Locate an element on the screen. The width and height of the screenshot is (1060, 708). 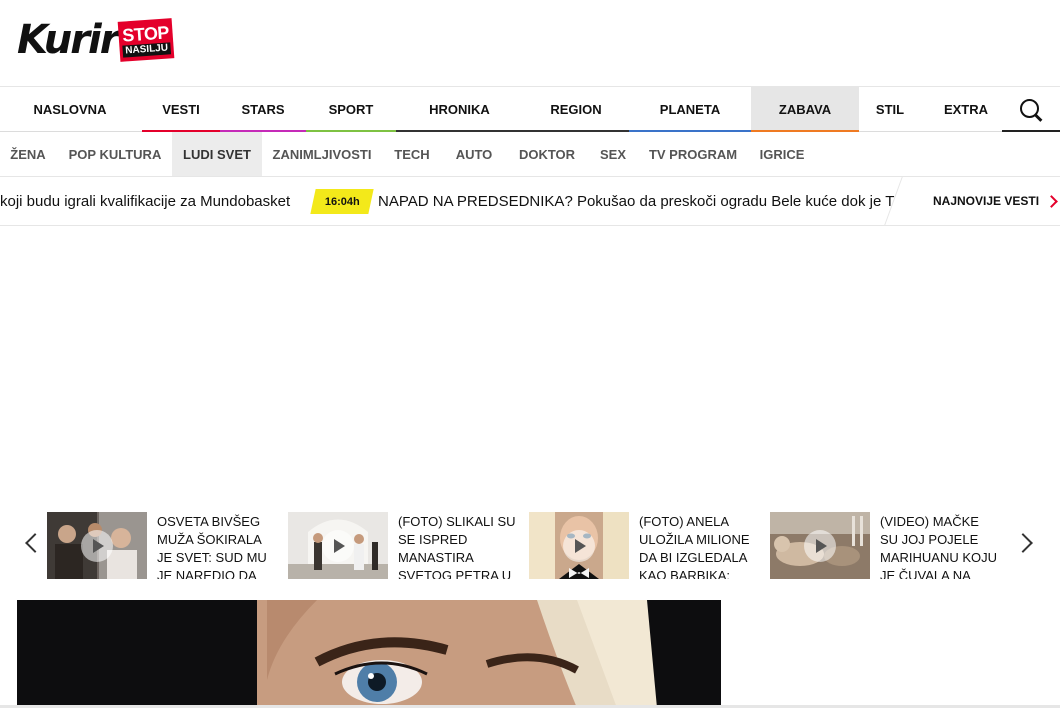
subnav-item-zena: ŽENA is located at coordinates (28, 154).